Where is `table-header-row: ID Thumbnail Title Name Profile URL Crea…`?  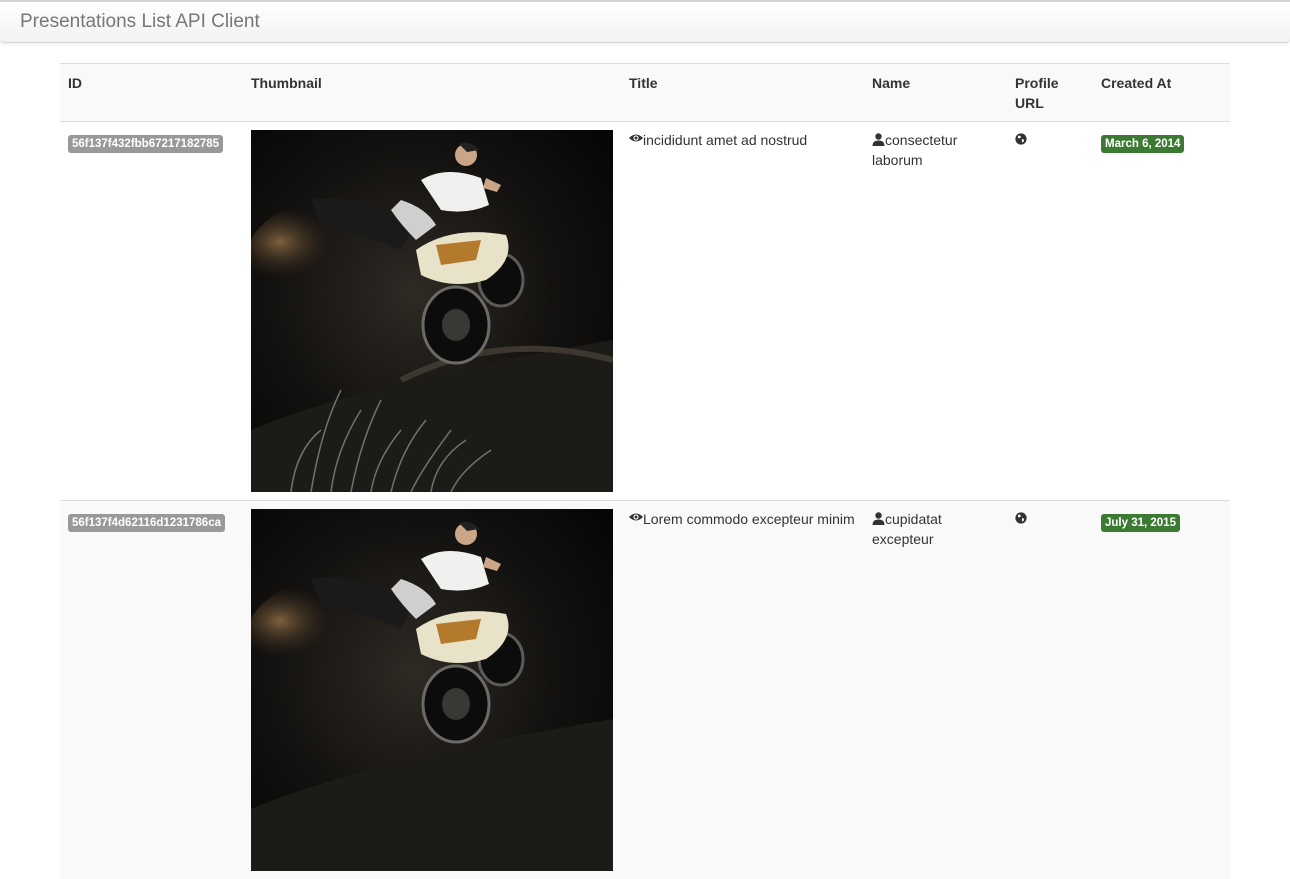 table-header-row: ID Thumbnail Title Name Profile URL Crea… is located at coordinates (645, 93).